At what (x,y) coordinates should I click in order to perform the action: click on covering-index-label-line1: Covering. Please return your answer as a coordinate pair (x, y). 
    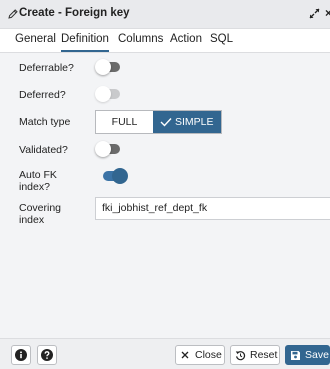
    Looking at the image, I should click on (40, 208).